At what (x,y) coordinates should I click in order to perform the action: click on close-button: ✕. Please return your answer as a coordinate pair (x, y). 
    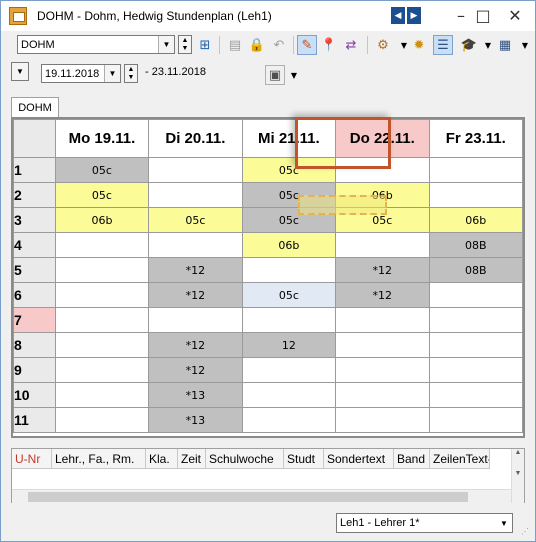
    Looking at the image, I should click on (515, 15).